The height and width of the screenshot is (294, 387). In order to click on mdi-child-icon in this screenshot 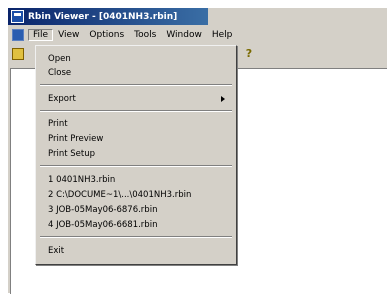, I will do `click(18, 35)`.